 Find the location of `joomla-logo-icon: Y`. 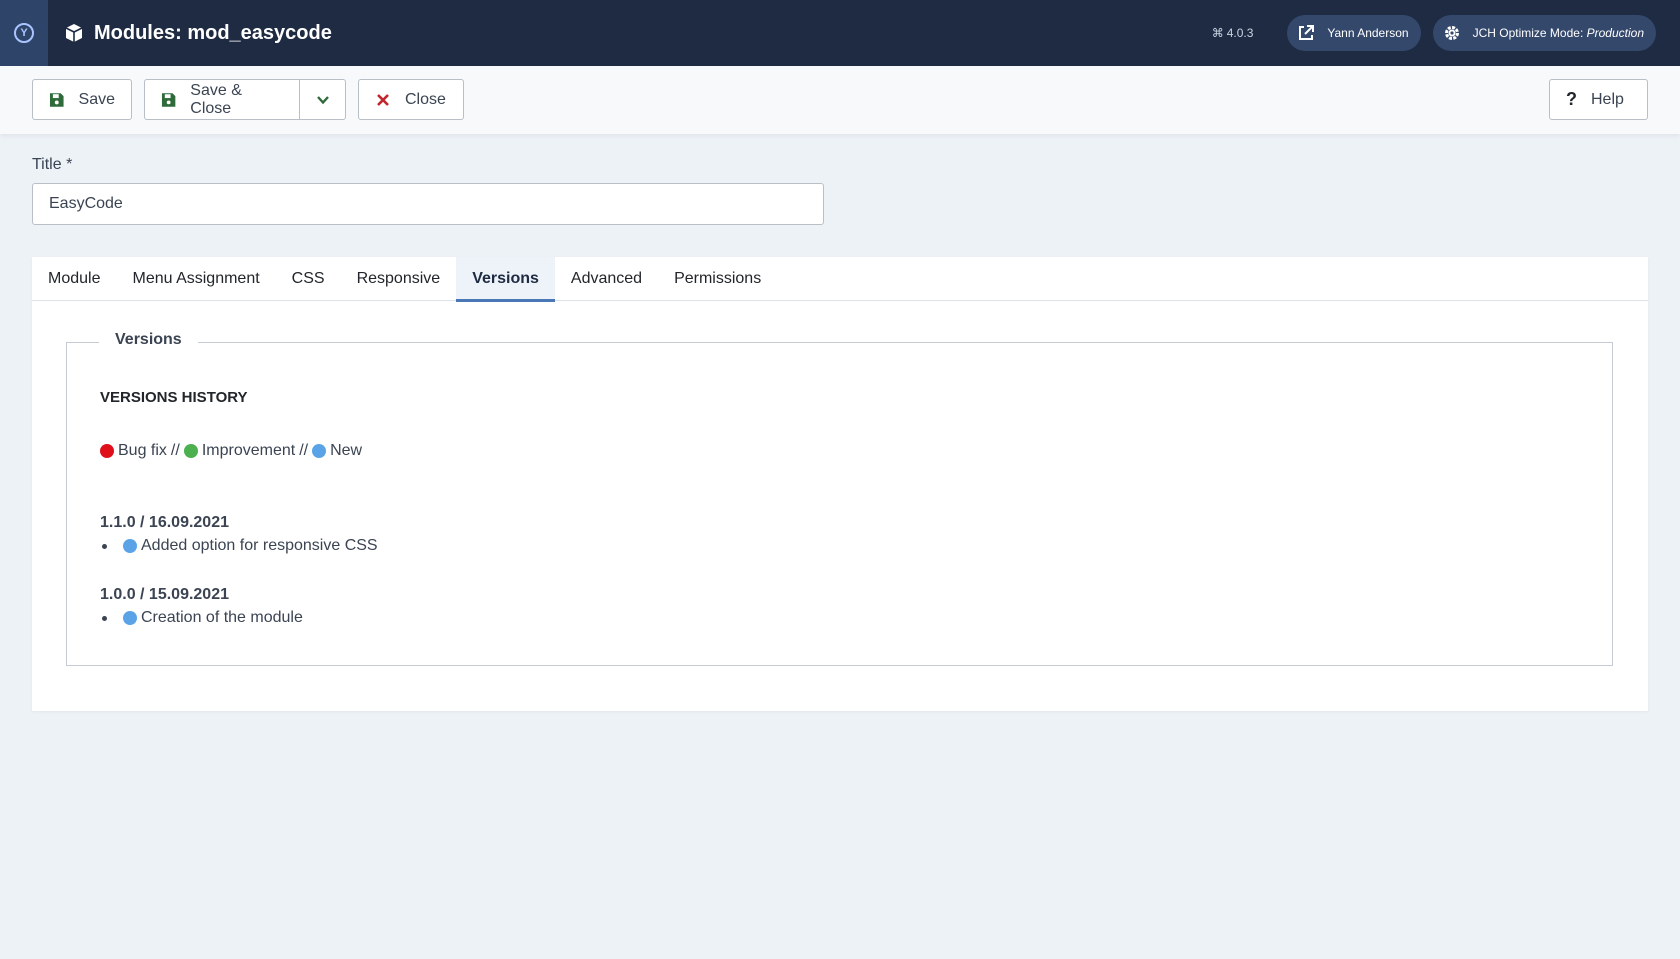

joomla-logo-icon: Y is located at coordinates (24, 33).